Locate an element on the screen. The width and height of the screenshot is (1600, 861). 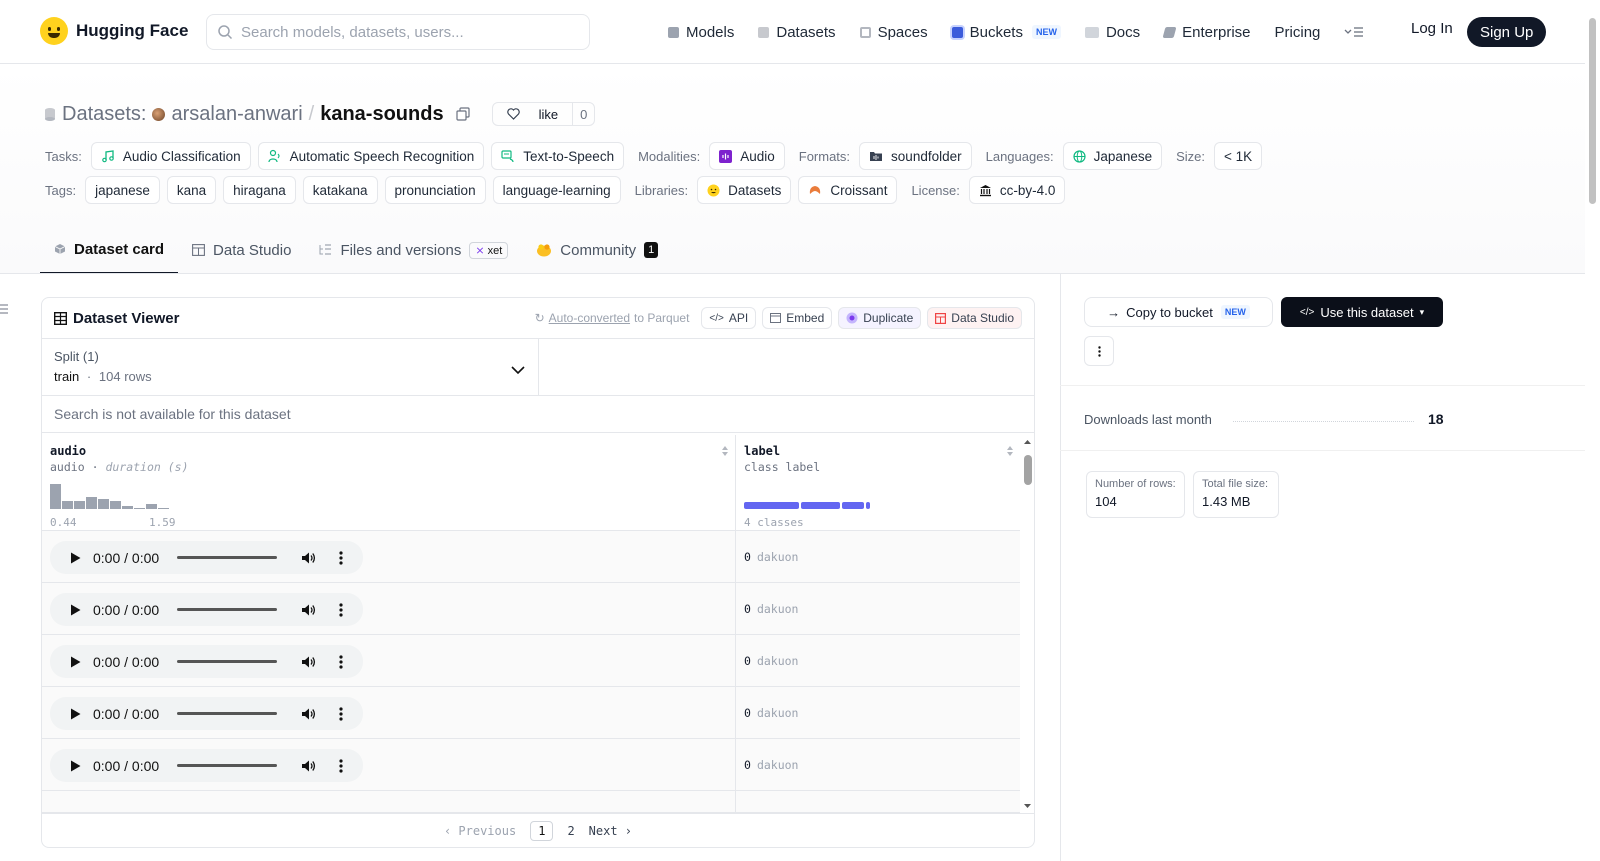
pager-page-1: 1 is located at coordinates (542, 830).